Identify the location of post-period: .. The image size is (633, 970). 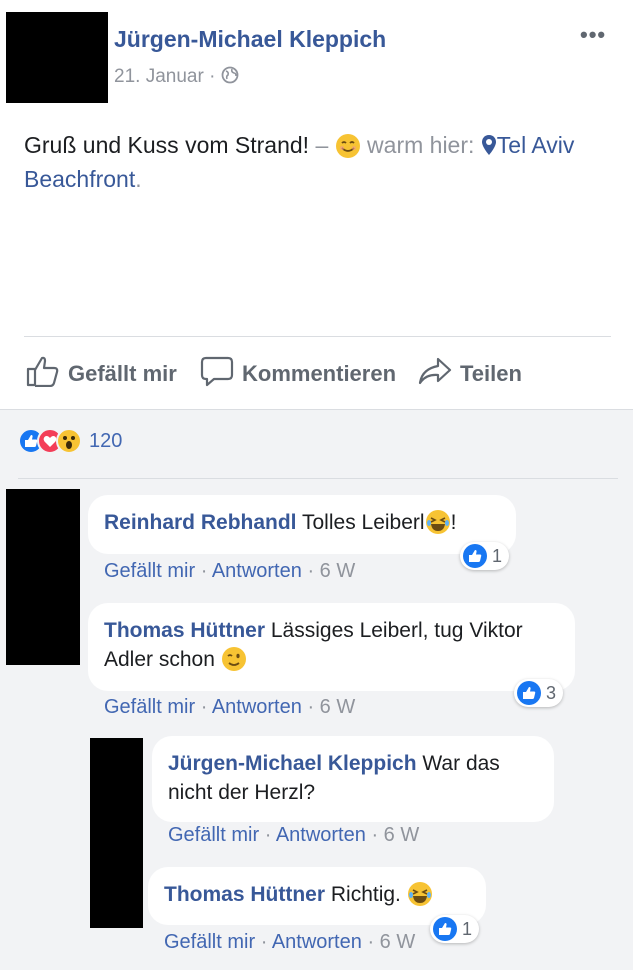
(138, 179).